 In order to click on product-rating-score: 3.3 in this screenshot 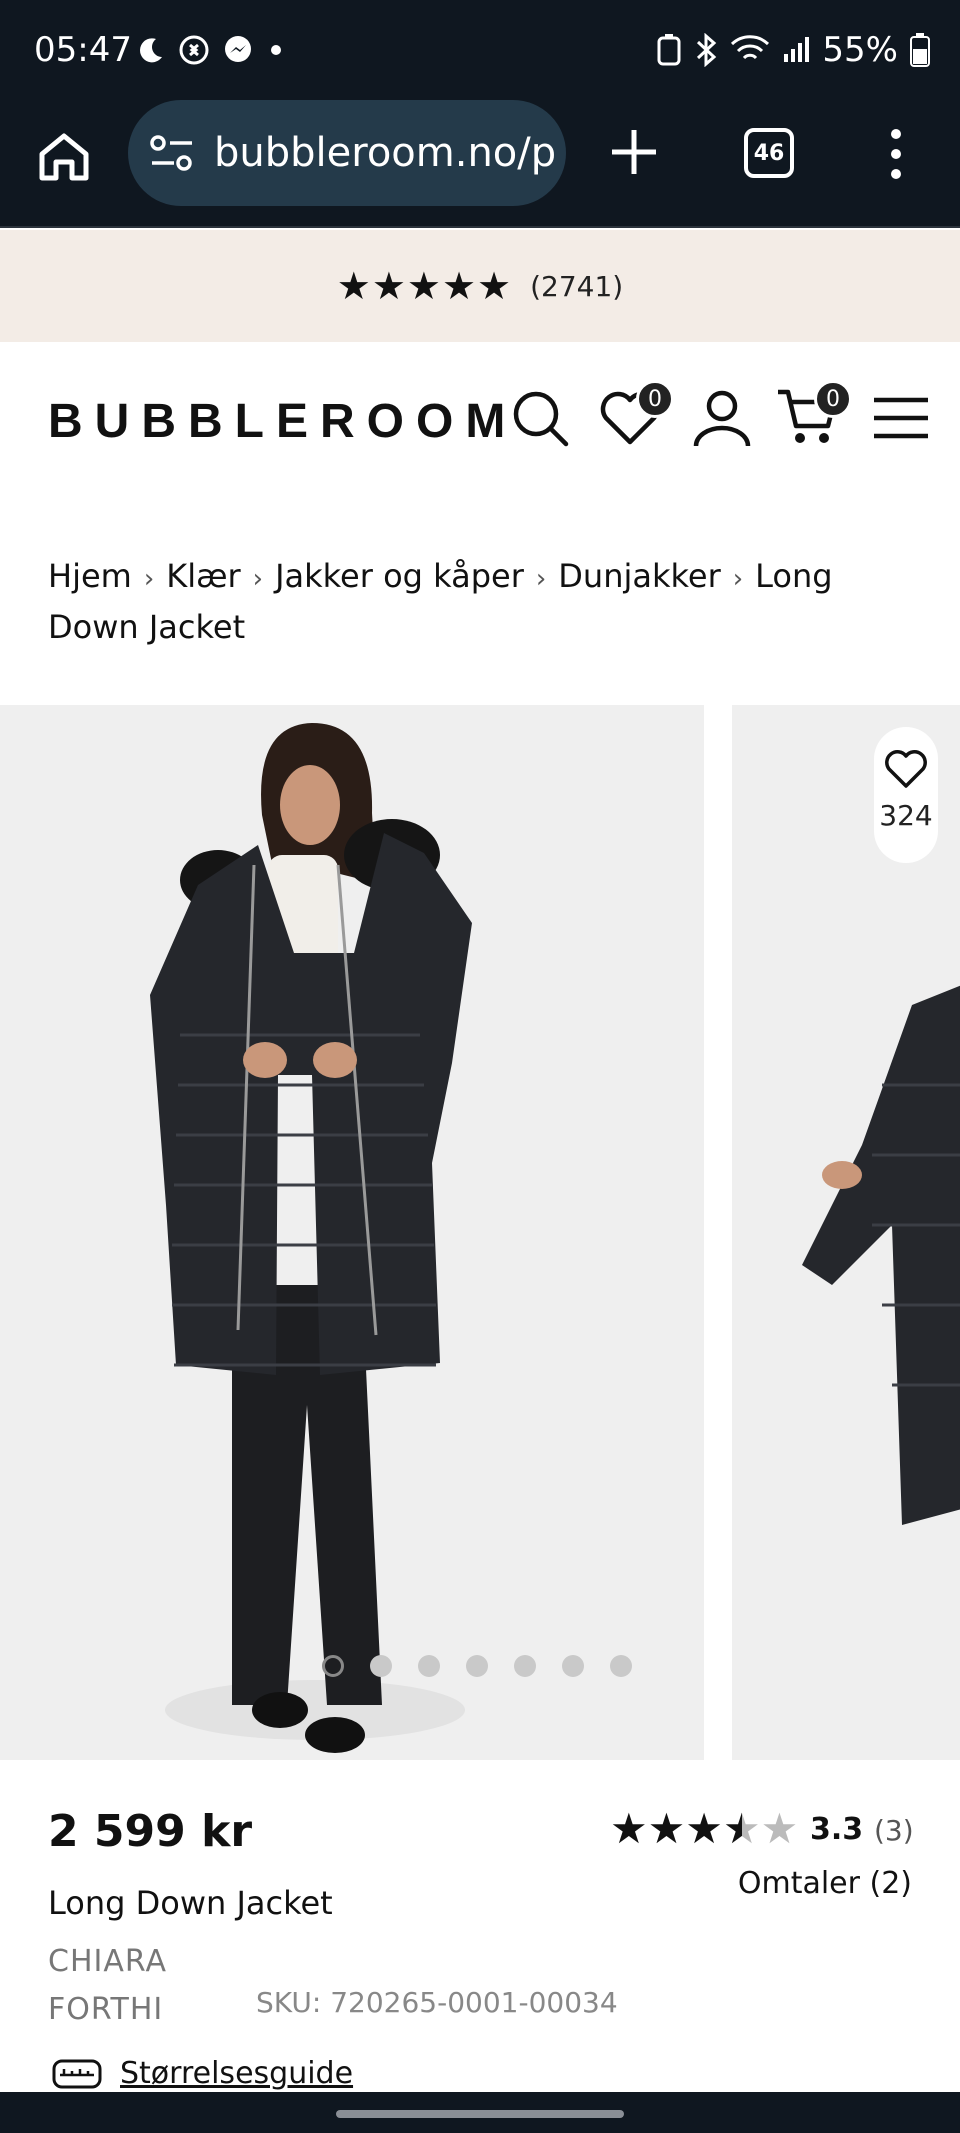, I will do `click(837, 1829)`.